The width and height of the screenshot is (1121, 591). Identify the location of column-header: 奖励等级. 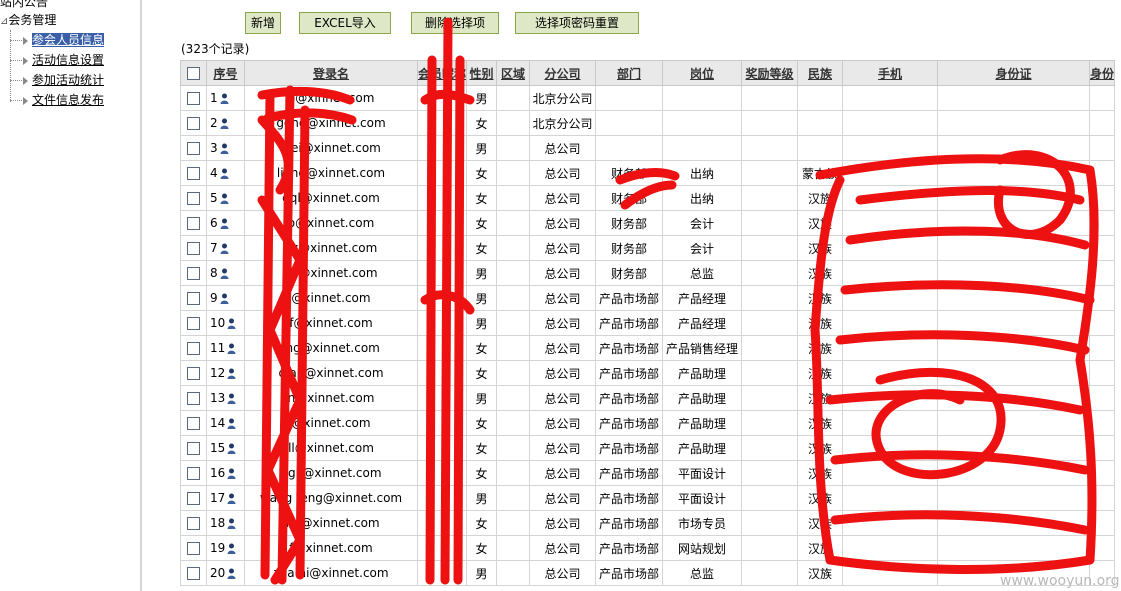
(770, 73).